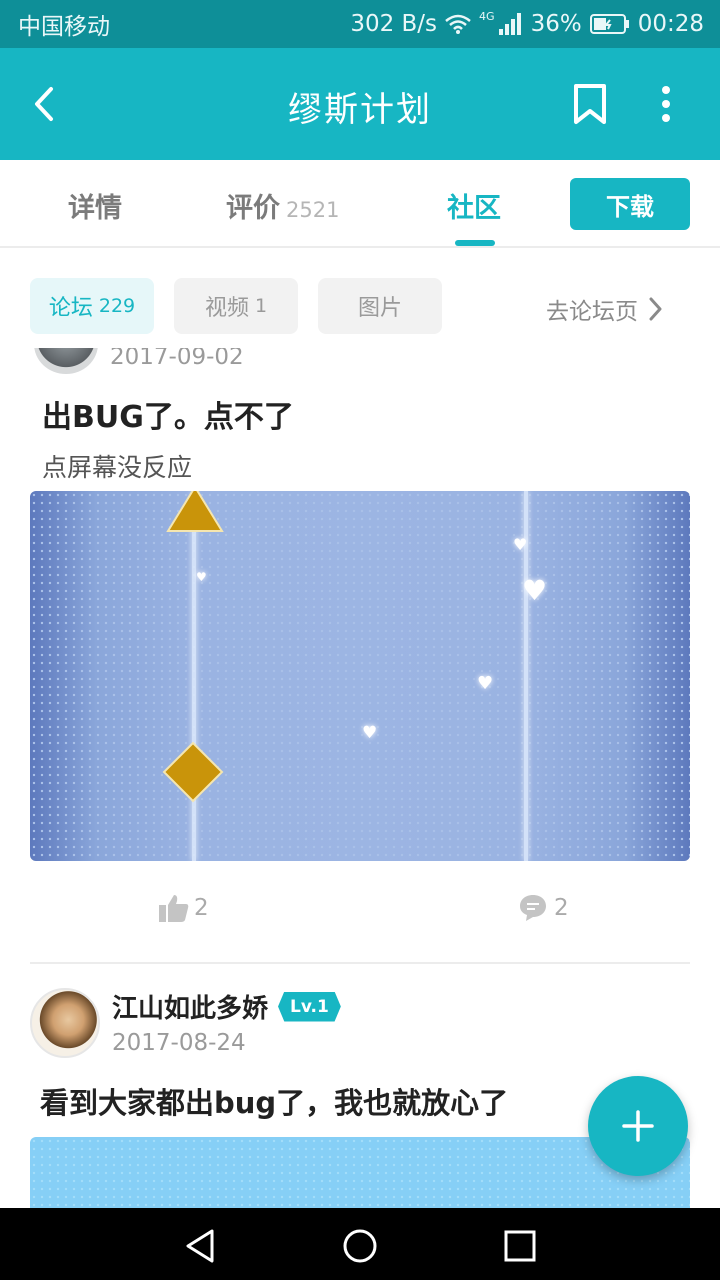 The height and width of the screenshot is (1280, 720). I want to click on tab-detail: 详情, so click(95, 205).